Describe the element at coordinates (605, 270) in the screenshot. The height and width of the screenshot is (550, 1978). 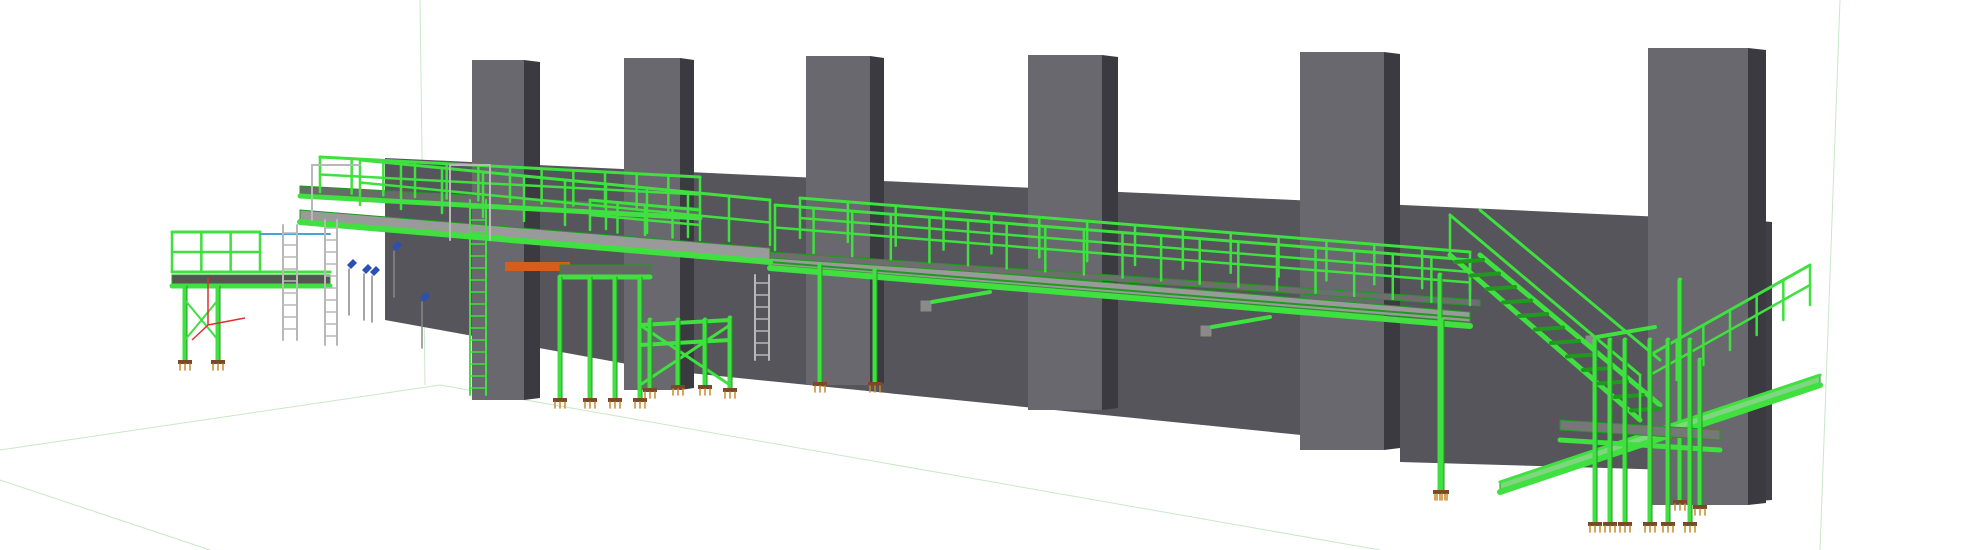
I see `grating-deck` at that location.